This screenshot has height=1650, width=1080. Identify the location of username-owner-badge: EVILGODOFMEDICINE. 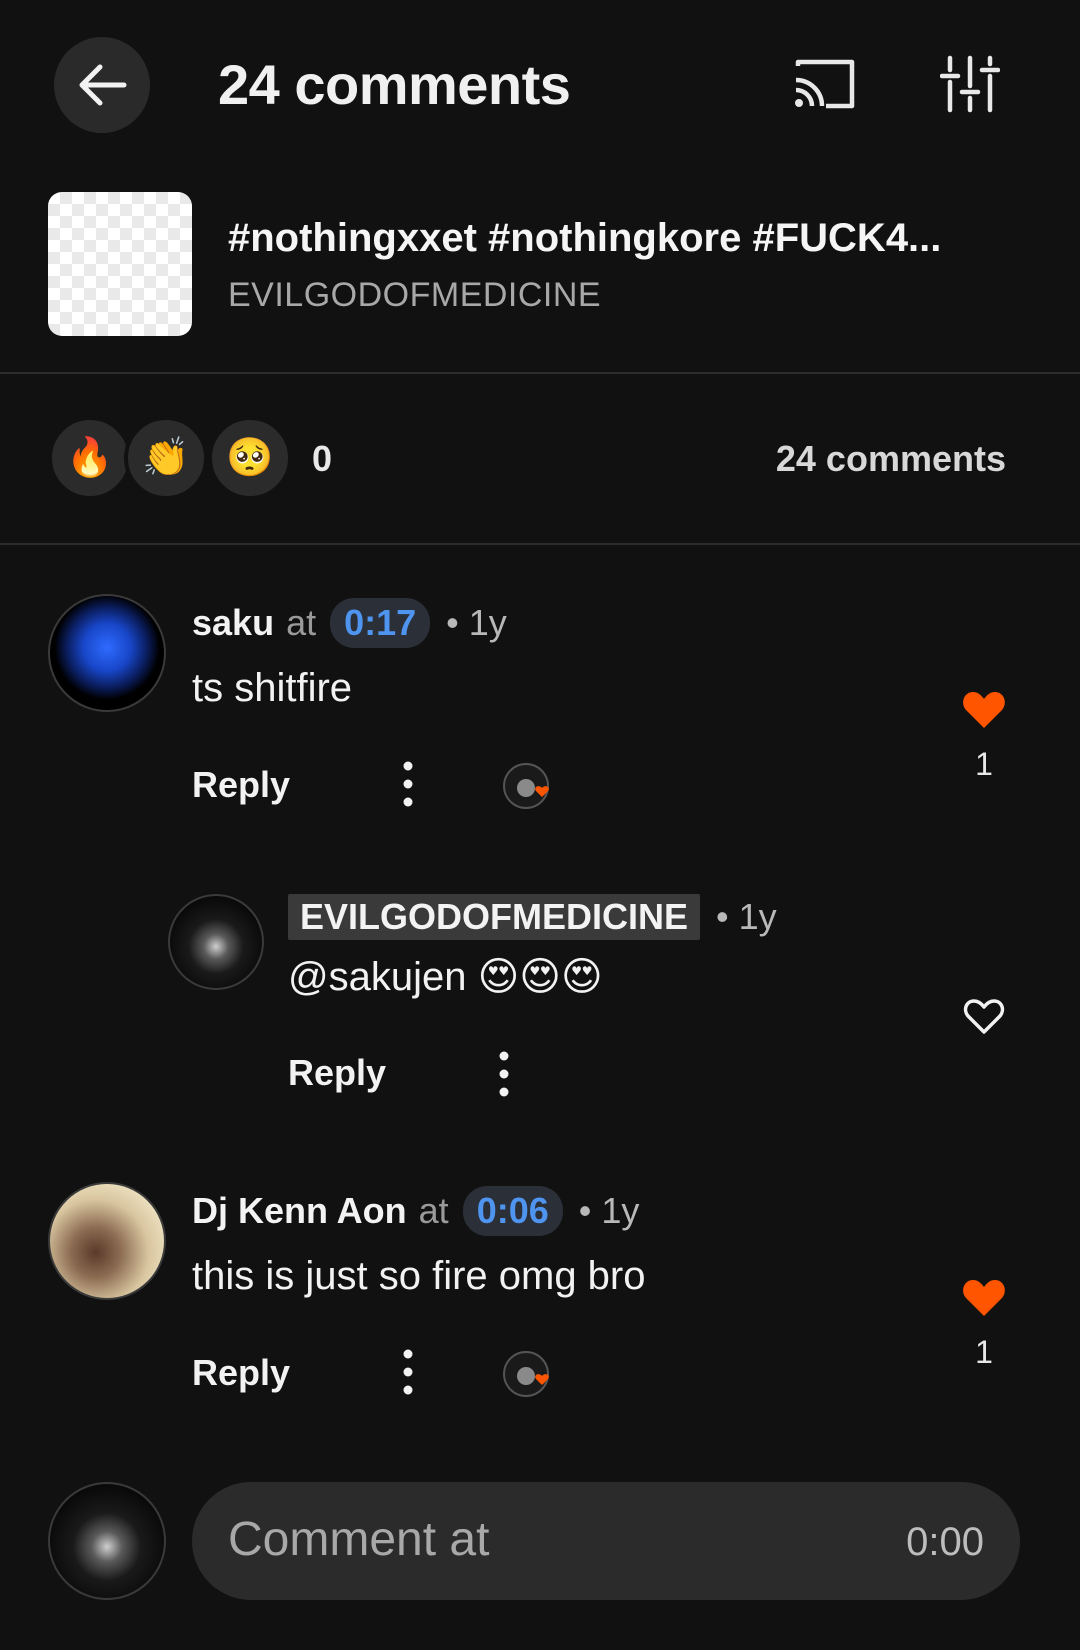
(494, 917).